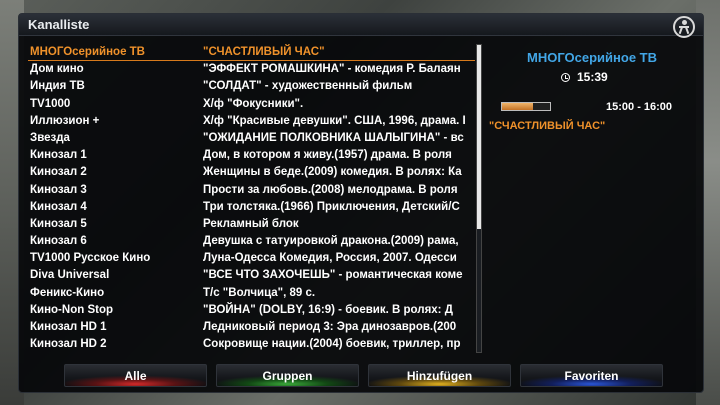 The image size is (720, 405). What do you see at coordinates (68, 344) in the screenshot?
I see `channel-name: Кинозал HD 2` at bounding box center [68, 344].